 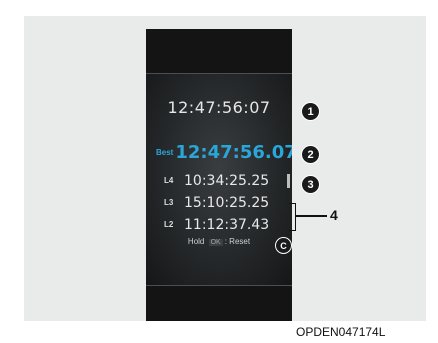 What do you see at coordinates (169, 225) in the screenshot?
I see `lap-label: L2` at bounding box center [169, 225].